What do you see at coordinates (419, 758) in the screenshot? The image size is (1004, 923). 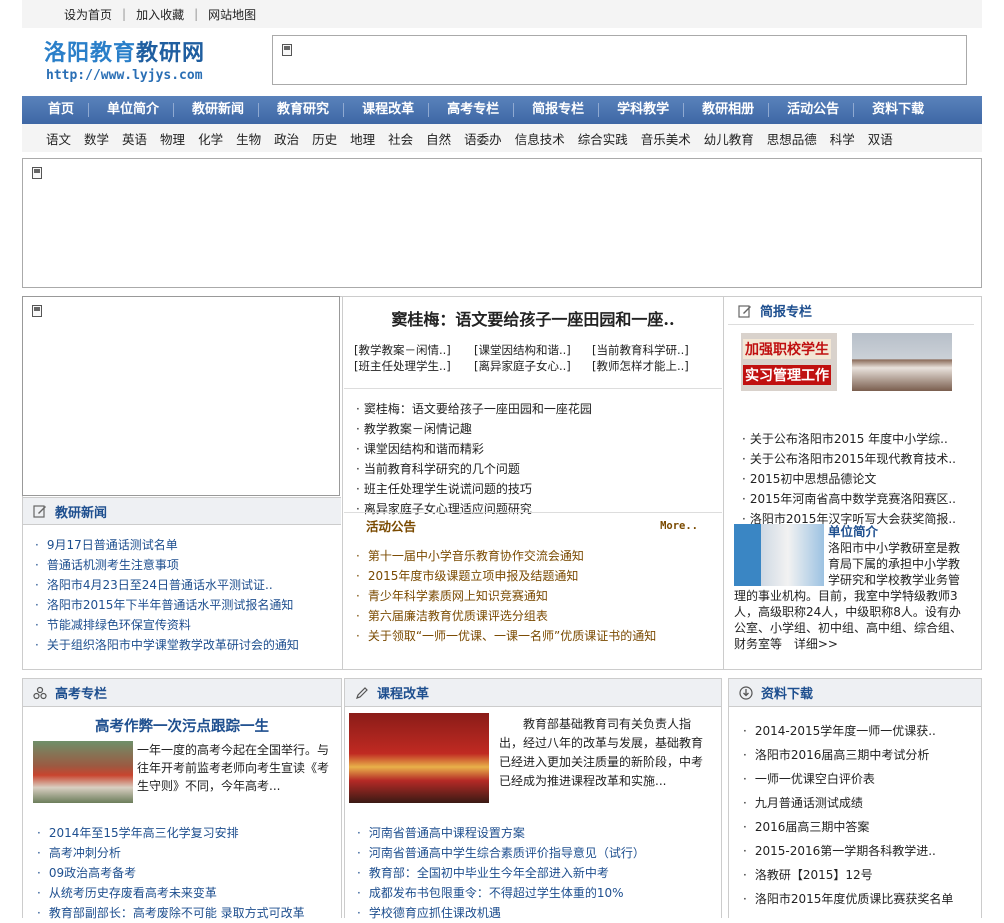 I see `reform-image` at bounding box center [419, 758].